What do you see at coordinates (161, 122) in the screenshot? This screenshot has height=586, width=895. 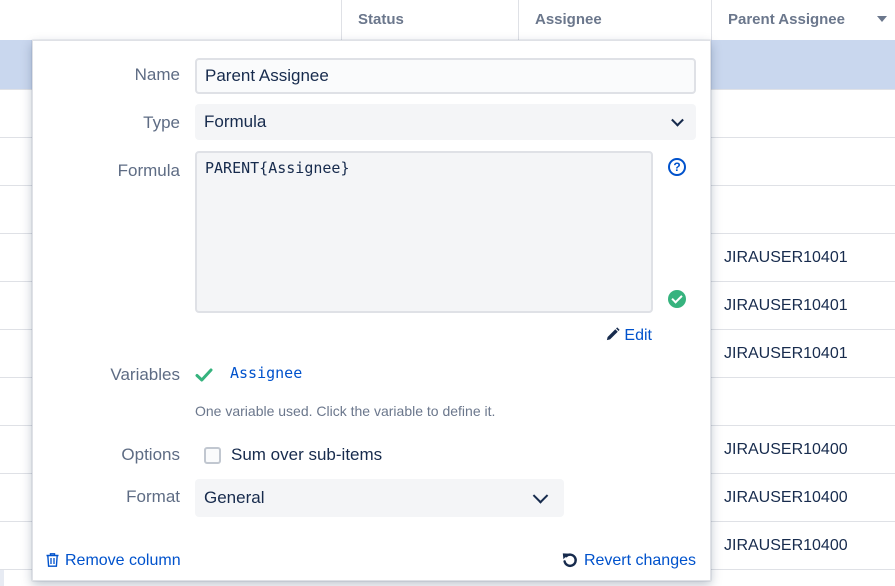 I see `type-label: Type` at bounding box center [161, 122].